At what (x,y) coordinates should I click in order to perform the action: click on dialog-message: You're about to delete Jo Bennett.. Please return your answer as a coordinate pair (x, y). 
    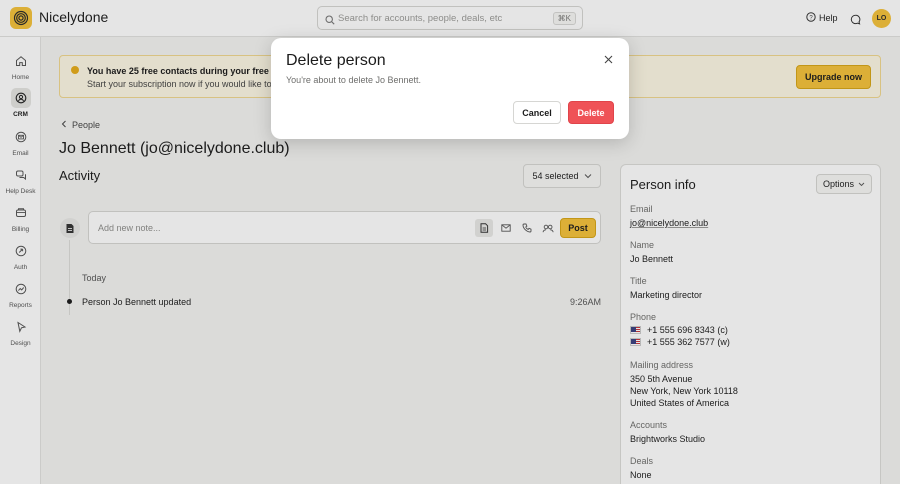
    Looking at the image, I should click on (353, 80).